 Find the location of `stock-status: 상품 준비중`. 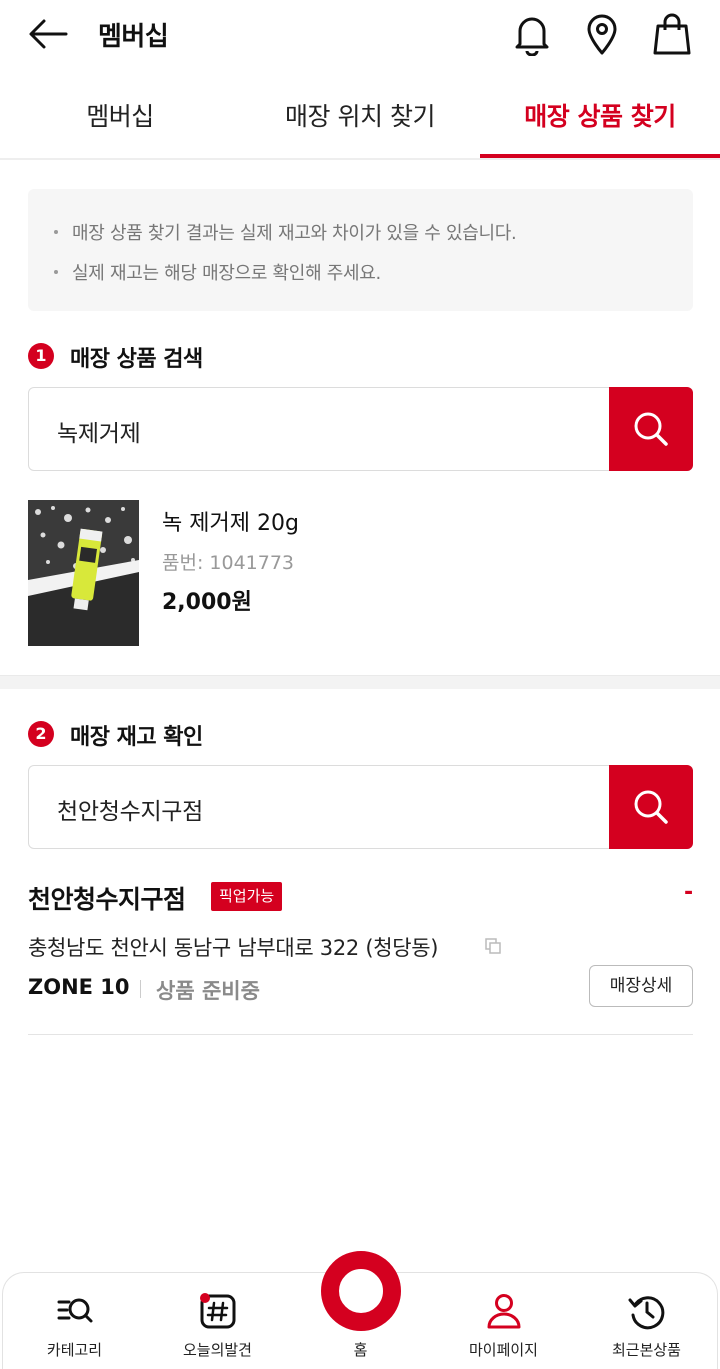

stock-status: 상품 준비중 is located at coordinates (208, 991).